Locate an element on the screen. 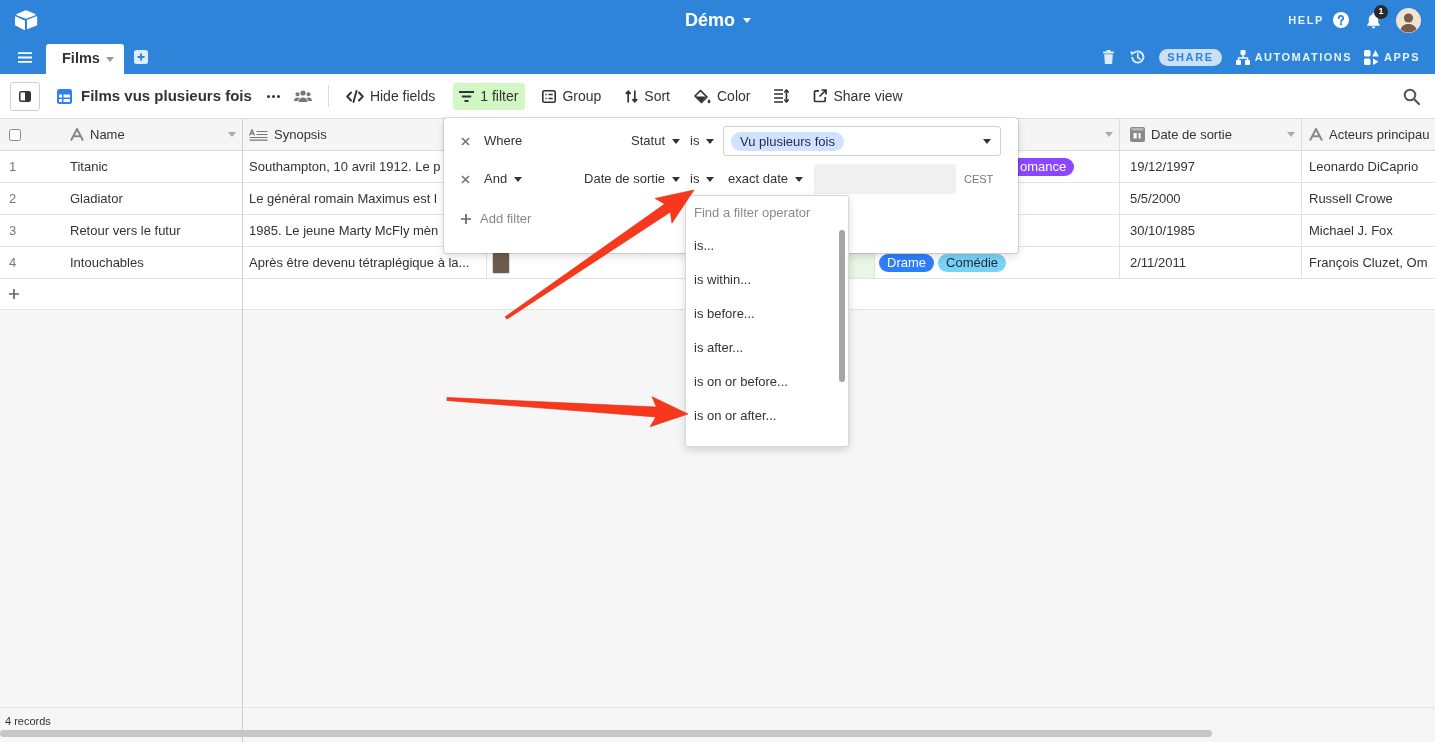 This screenshot has height=742, width=1435. column-name: Name is located at coordinates (107, 134).